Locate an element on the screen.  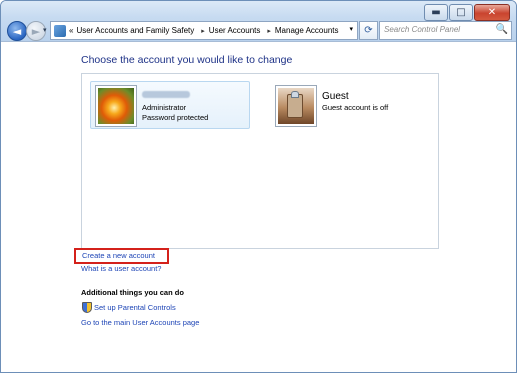
breadcrumb-overflow: « is located at coordinates (71, 30).